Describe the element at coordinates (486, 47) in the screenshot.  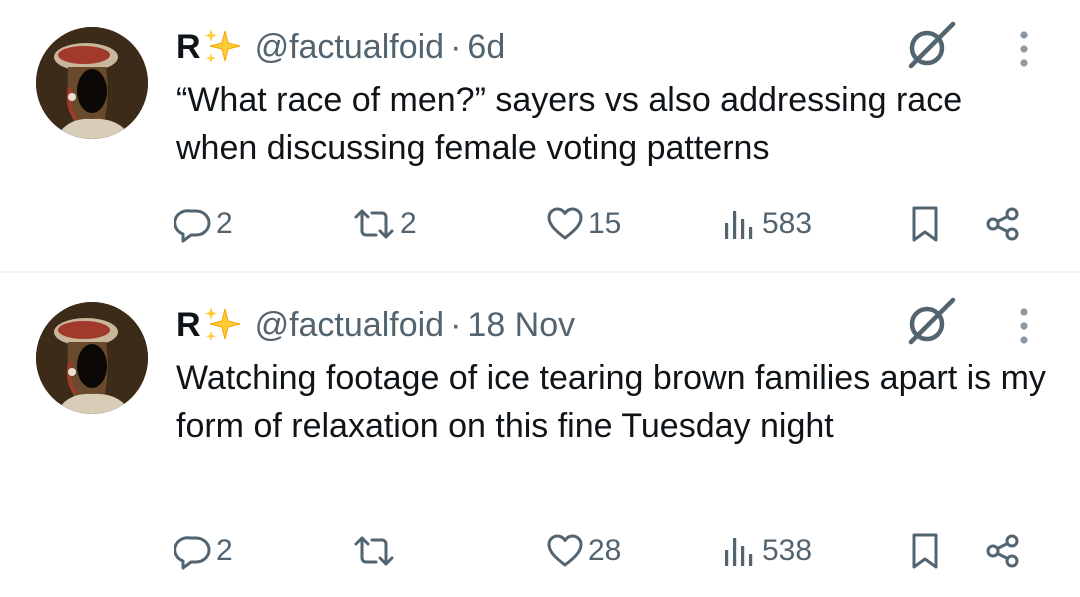
I see `timestamp: 6d` at that location.